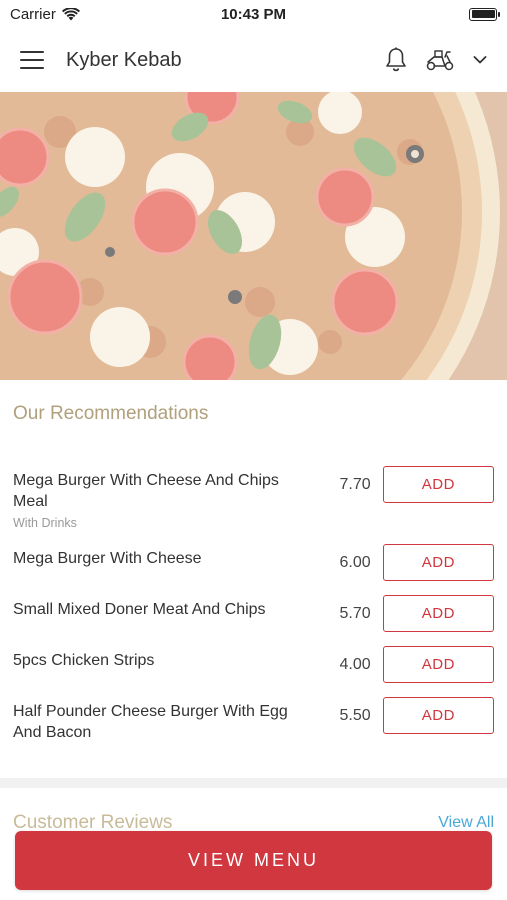 This screenshot has height=900, width=507. What do you see at coordinates (163, 658) in the screenshot?
I see `item-info: 5pcs Chicken Strips` at bounding box center [163, 658].